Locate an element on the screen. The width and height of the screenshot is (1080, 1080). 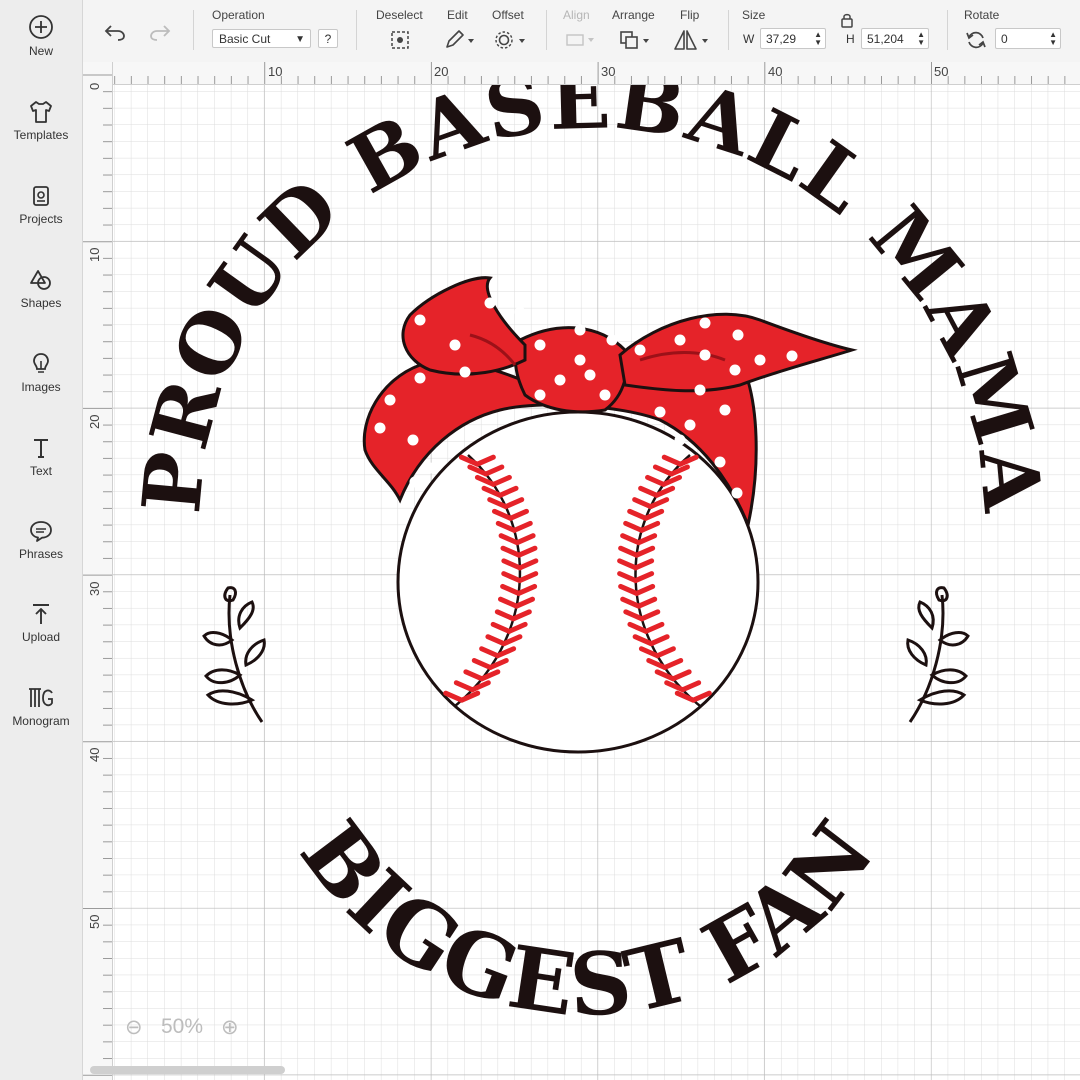
deselect-group: Deselect is located at coordinates (399, 15).